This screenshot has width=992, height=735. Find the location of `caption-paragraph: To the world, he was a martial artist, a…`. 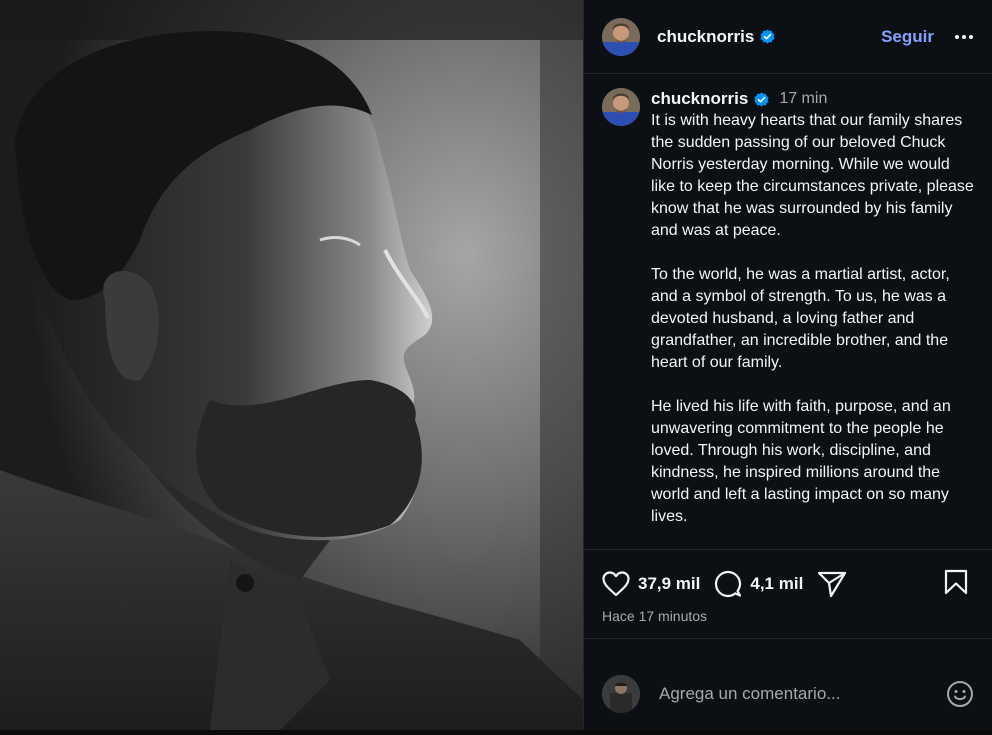

caption-paragraph: To the world, he was a martial artist, a… is located at coordinates (800, 318).